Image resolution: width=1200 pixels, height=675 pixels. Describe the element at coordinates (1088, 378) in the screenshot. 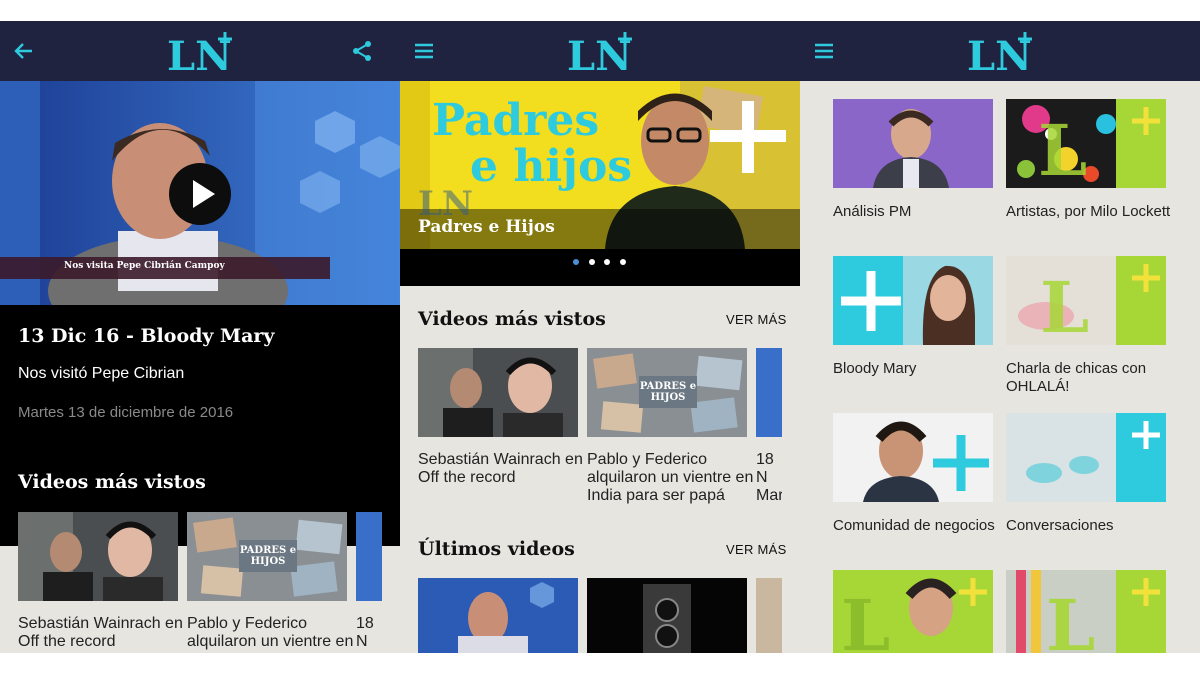

I see `program-label: Charla de chicas con OHLALÁ!` at that location.